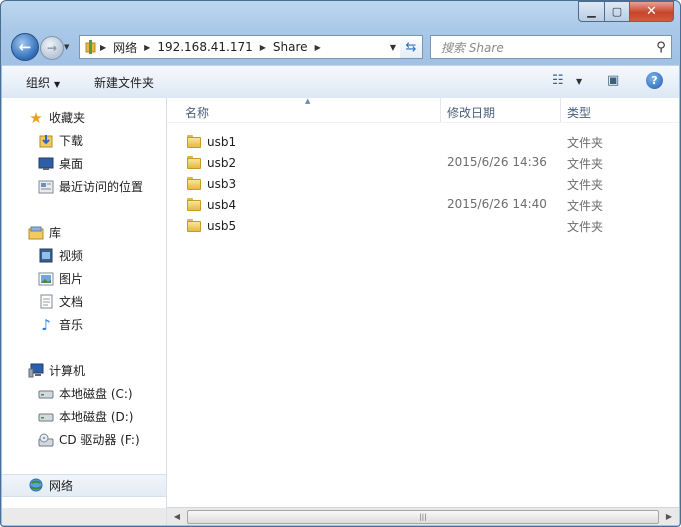 The image size is (681, 527). I want to click on column-header-date: 修改日期, so click(471, 112).